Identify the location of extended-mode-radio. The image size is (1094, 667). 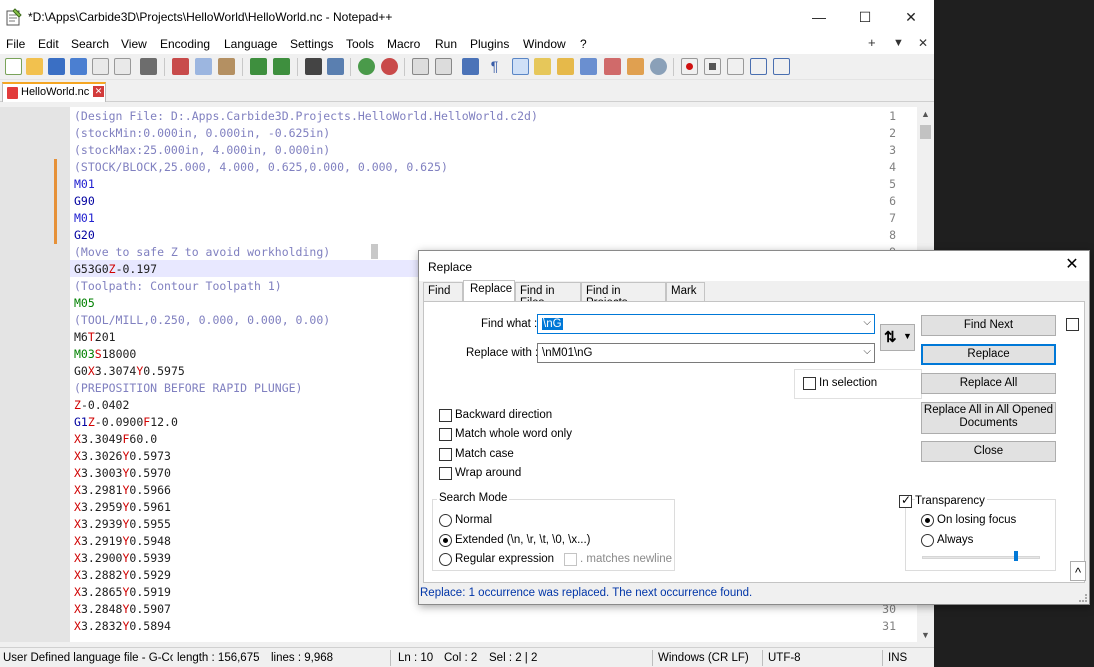
(445, 540).